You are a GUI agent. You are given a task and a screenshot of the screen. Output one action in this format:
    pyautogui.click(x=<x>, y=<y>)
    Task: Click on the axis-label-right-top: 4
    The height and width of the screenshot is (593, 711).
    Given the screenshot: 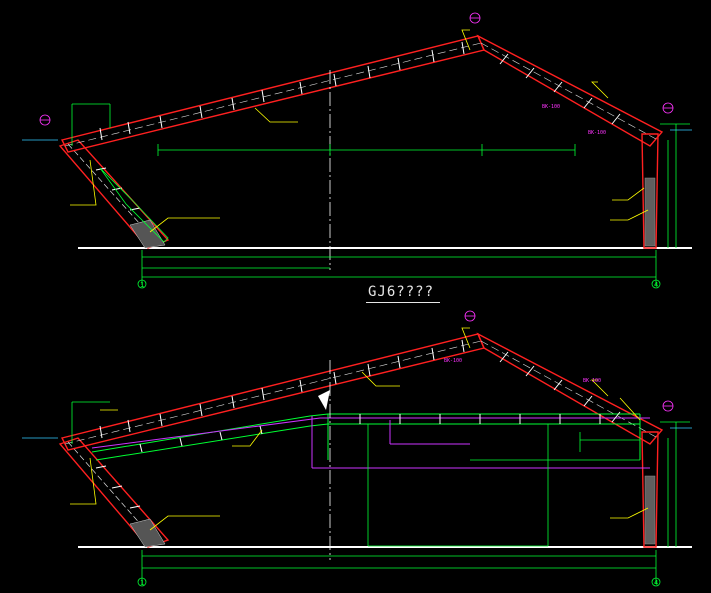 What is the action you would take?
    pyautogui.click(x=656, y=285)
    